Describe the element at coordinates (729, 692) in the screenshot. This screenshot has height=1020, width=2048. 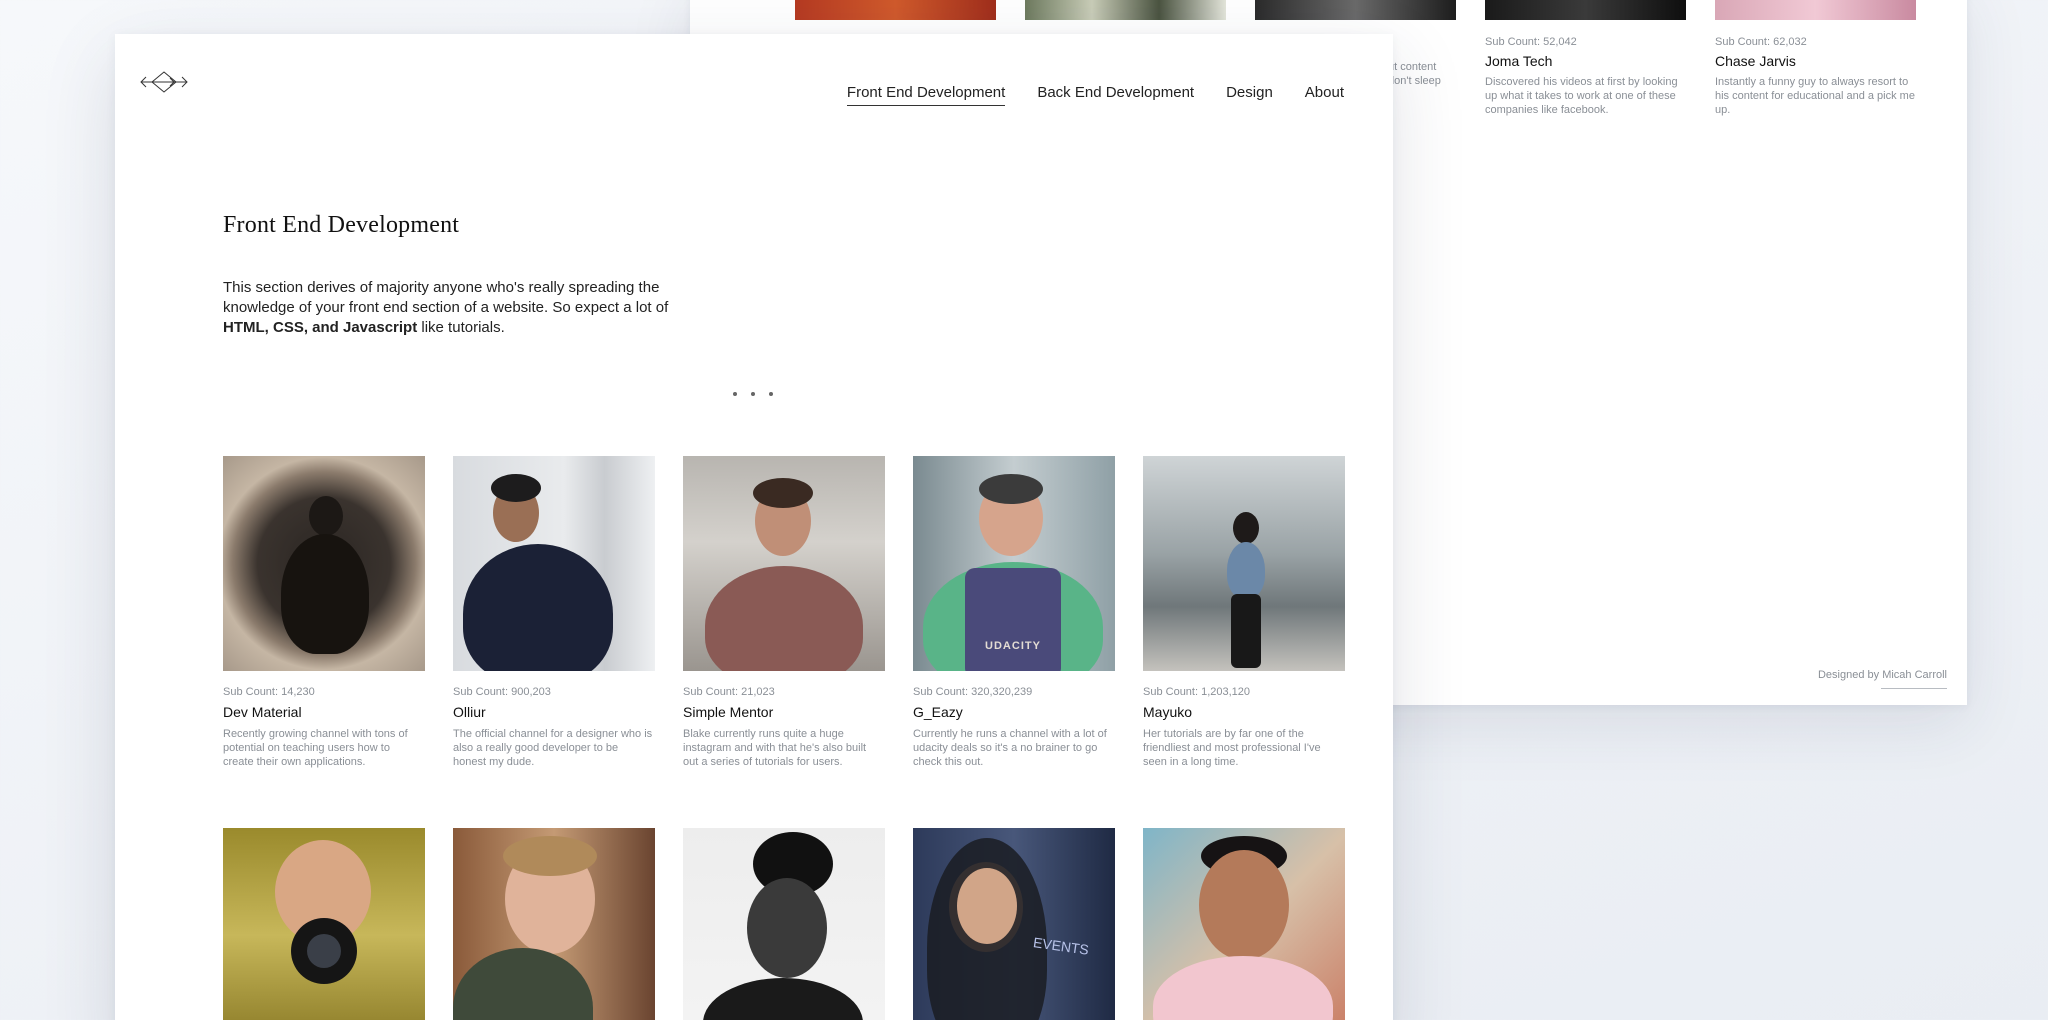
I see `sub-count: Sub Count: 21,023` at that location.